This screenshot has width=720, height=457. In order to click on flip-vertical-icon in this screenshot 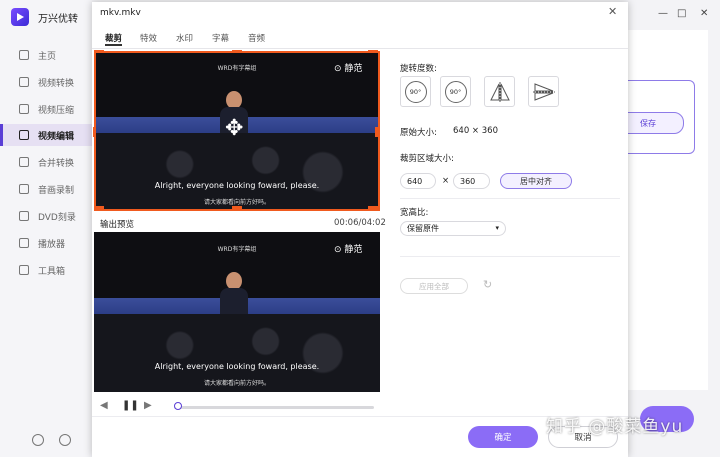, I will do `click(543, 91)`.